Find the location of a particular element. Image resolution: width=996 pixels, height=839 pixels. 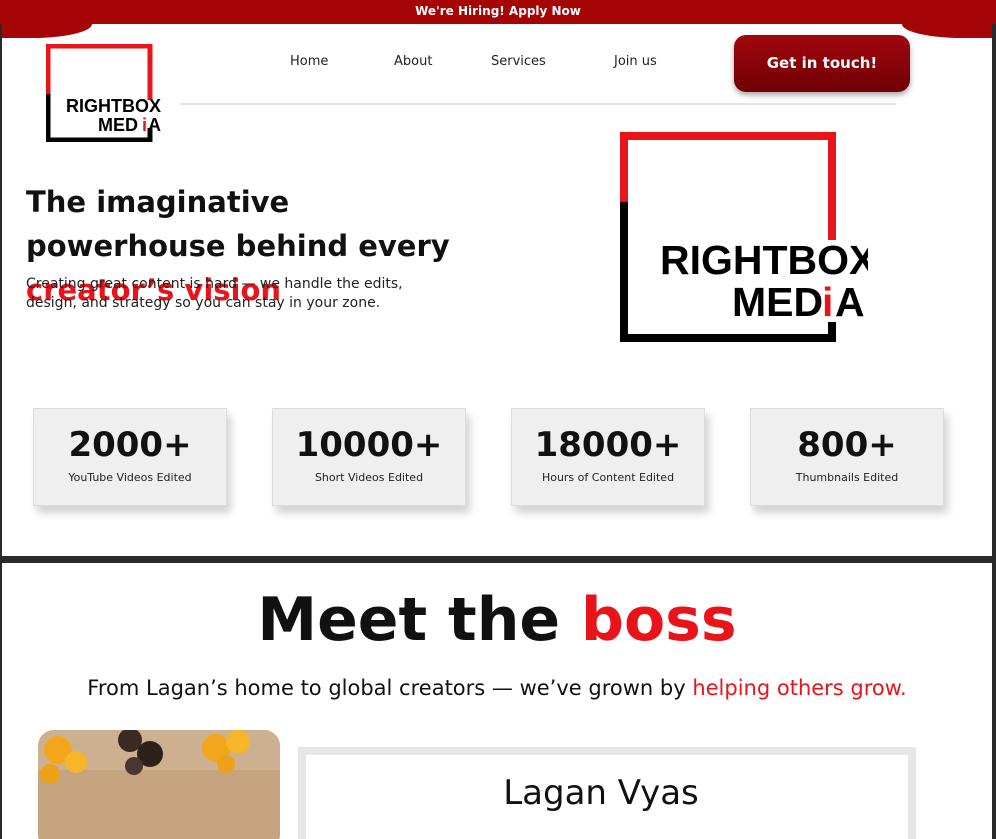

brand-logo: RIGHTBOX MED i A is located at coordinates (104, 93).